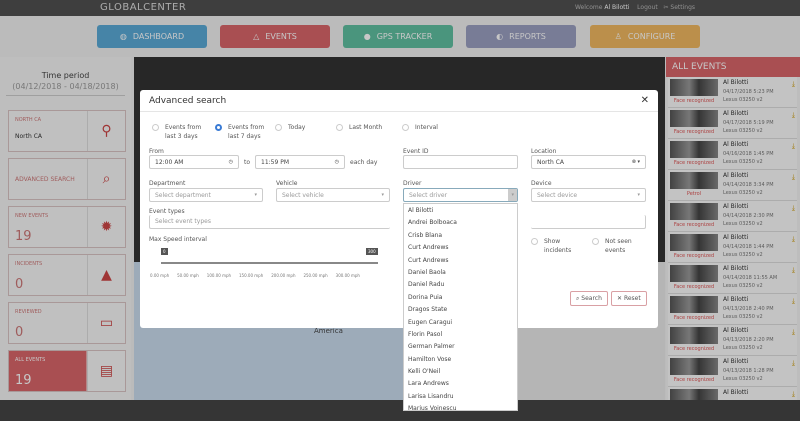  I want to click on speed-label: Max Speed interval, so click(178, 239).